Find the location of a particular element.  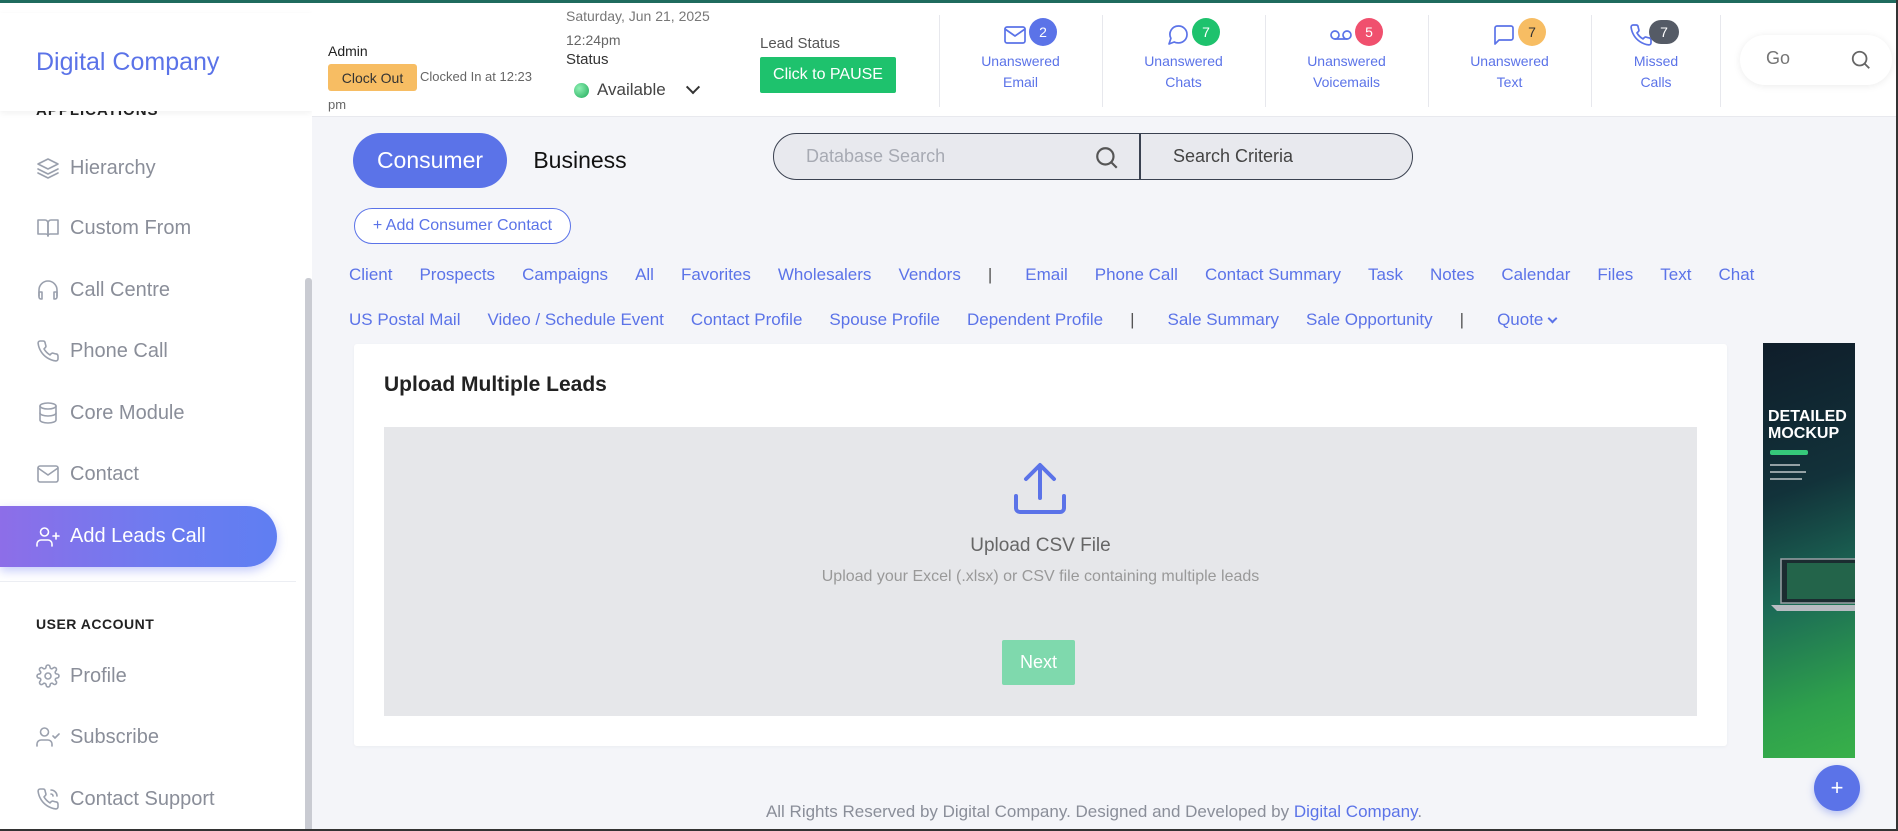

nav-link-notes: Notes is located at coordinates (1452, 275).